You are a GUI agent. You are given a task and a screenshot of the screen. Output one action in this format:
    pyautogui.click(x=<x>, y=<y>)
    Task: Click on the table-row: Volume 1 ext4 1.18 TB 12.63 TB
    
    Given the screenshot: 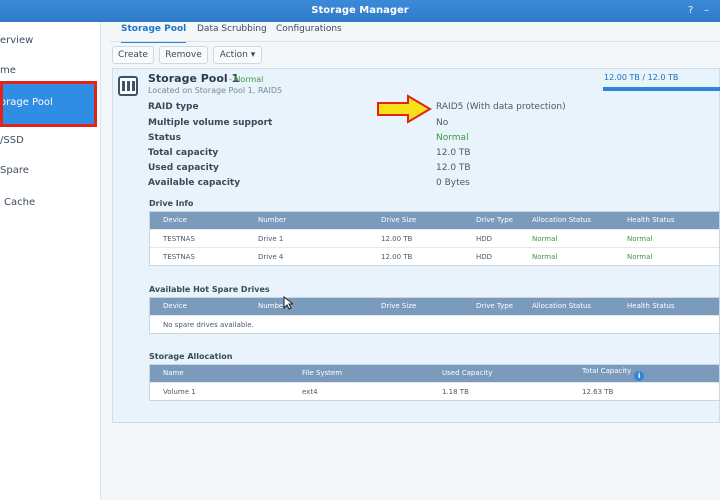 What is the action you would take?
    pyautogui.click(x=434, y=391)
    